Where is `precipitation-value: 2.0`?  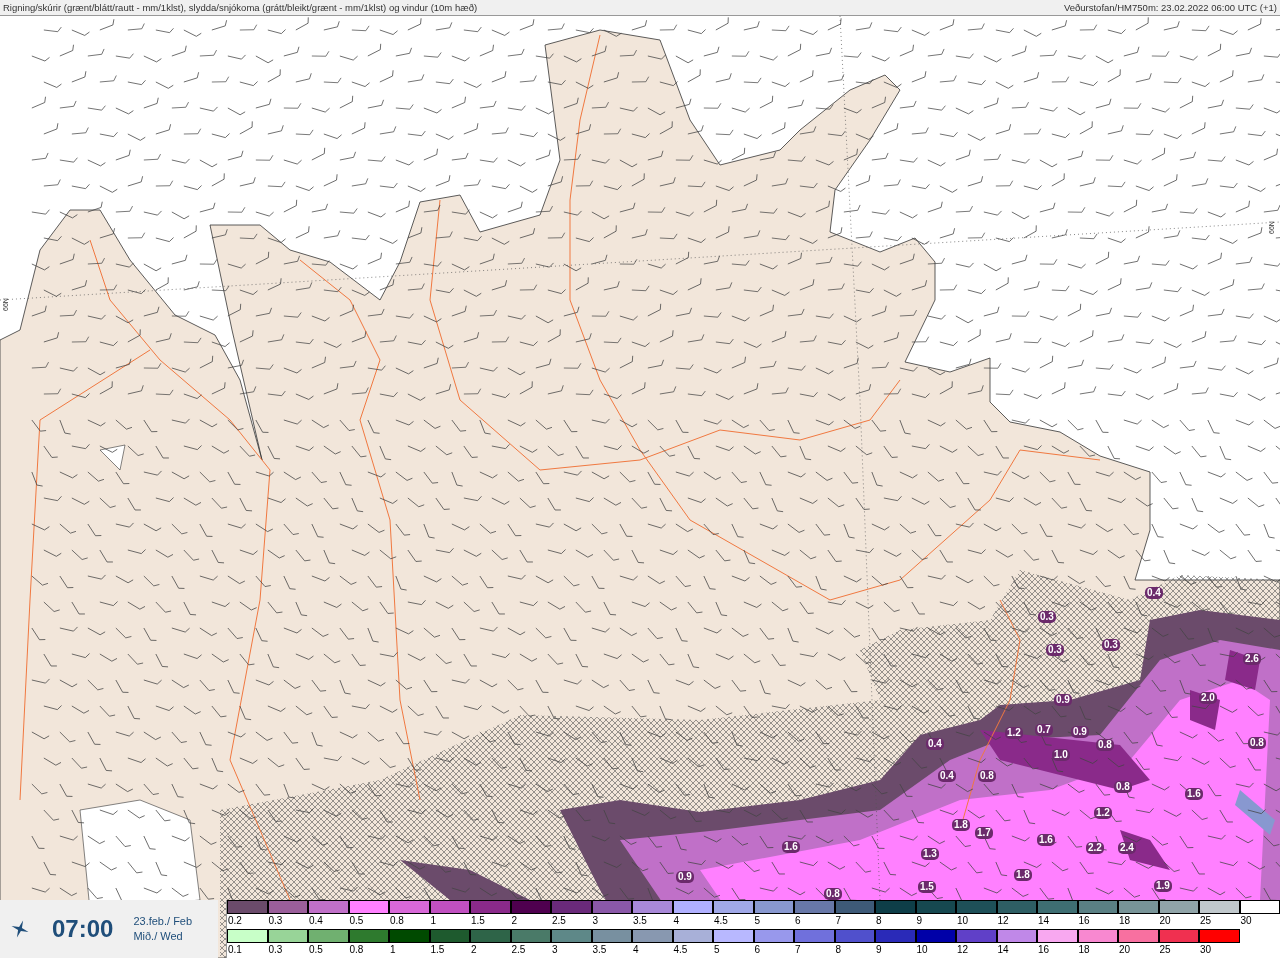
precipitation-value: 2.0 is located at coordinates (1208, 698).